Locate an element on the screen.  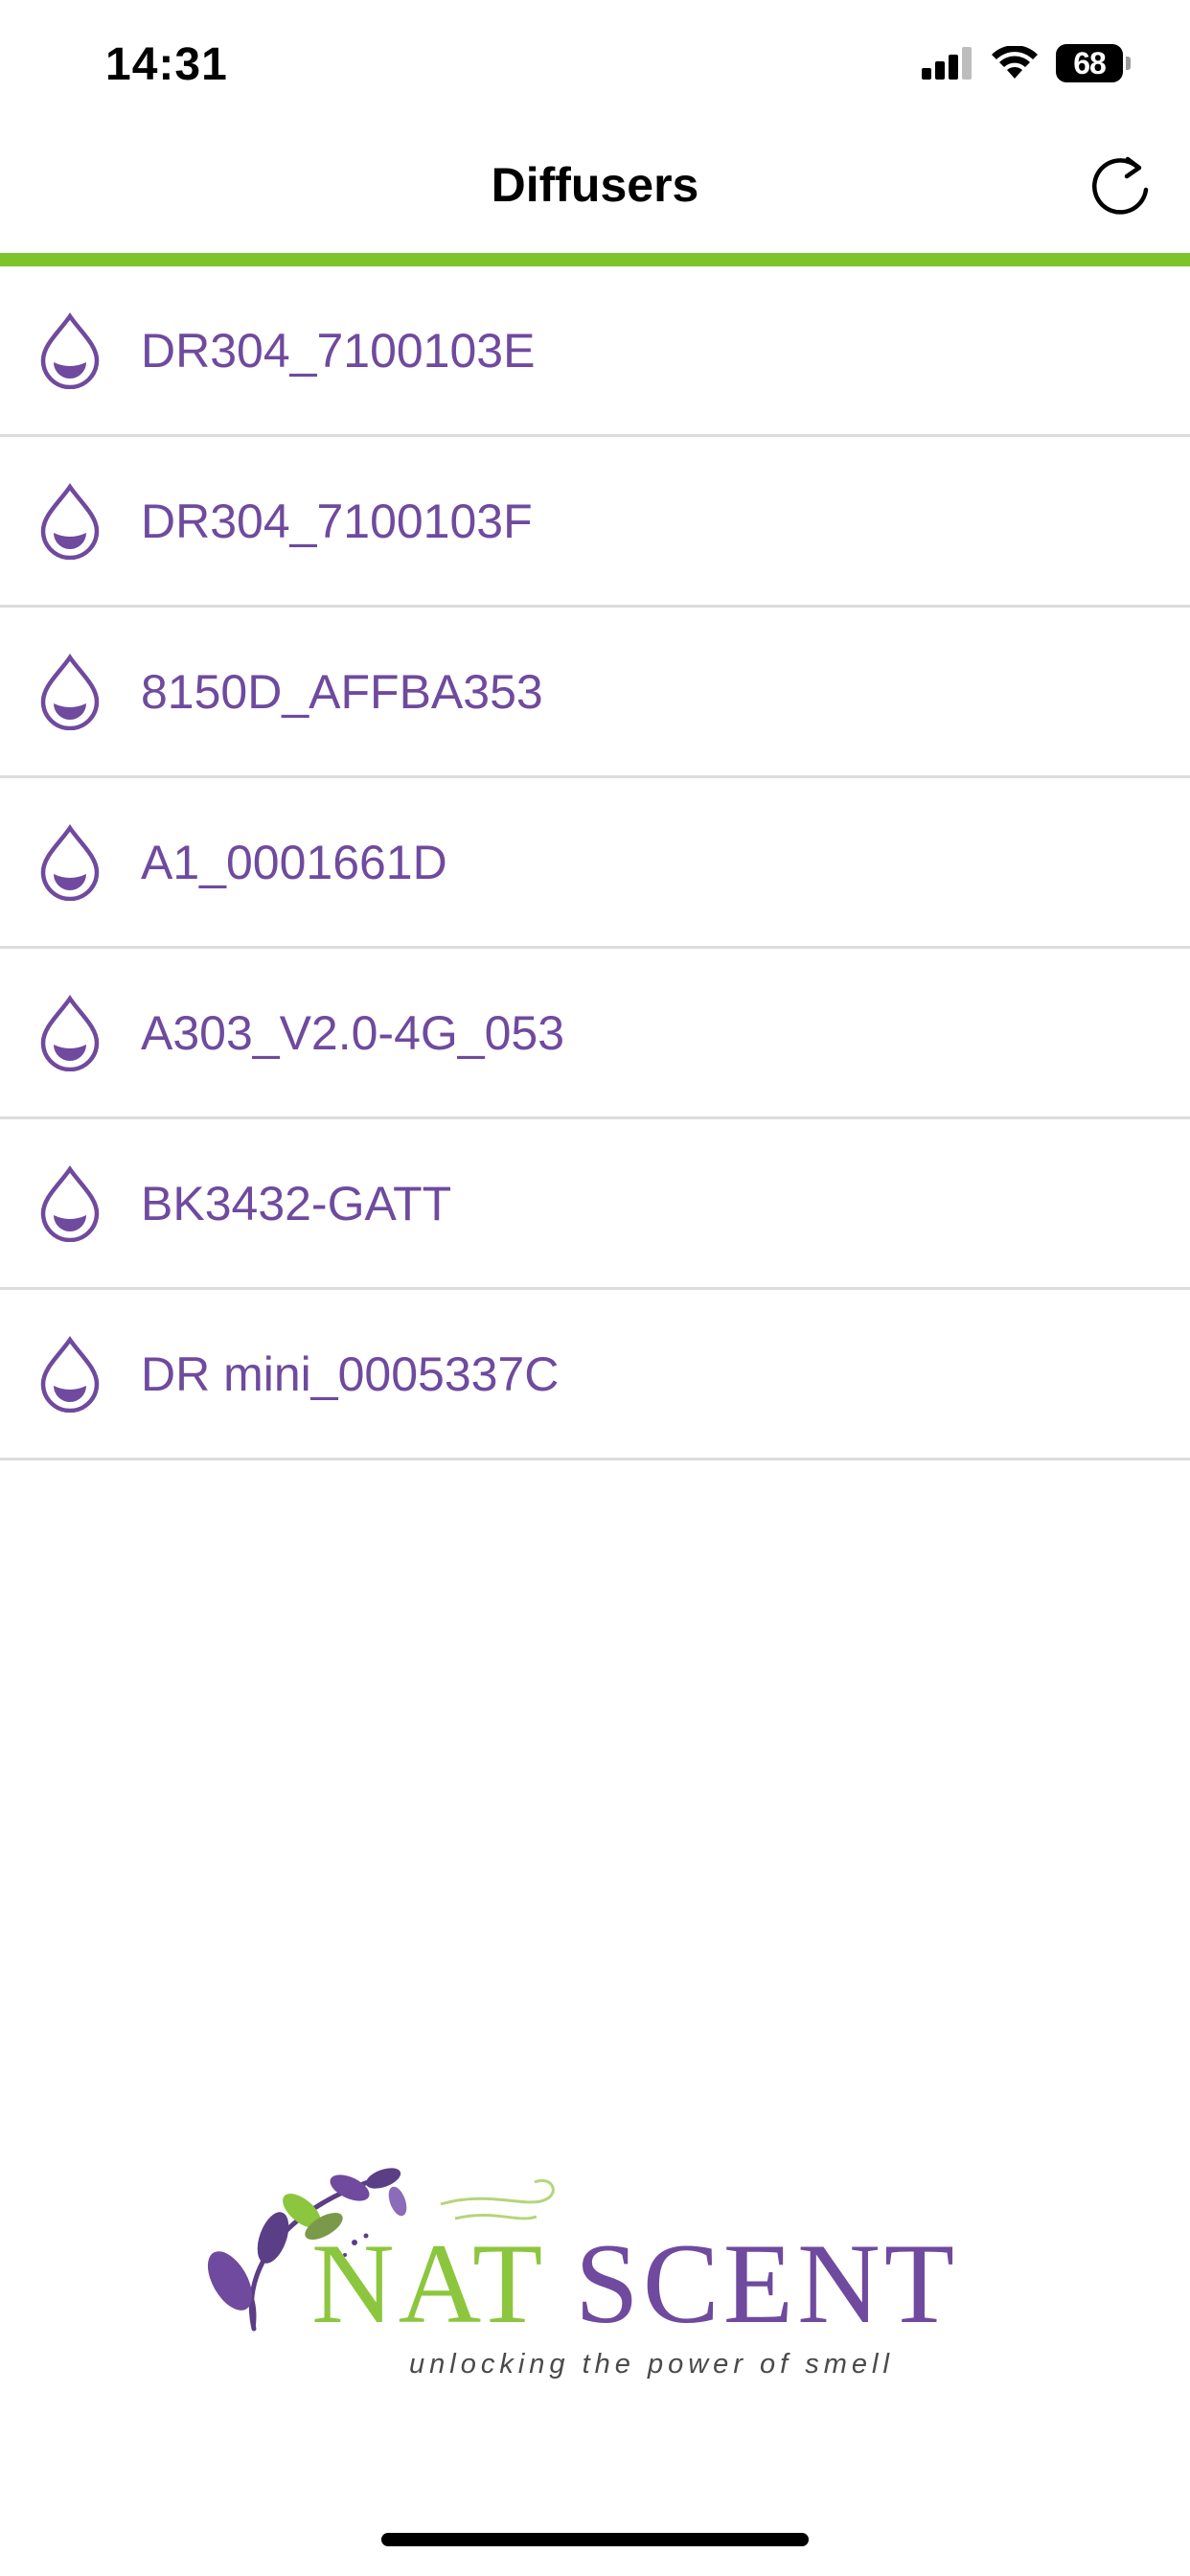
device-row: DR304_7100103E is located at coordinates (595, 351).